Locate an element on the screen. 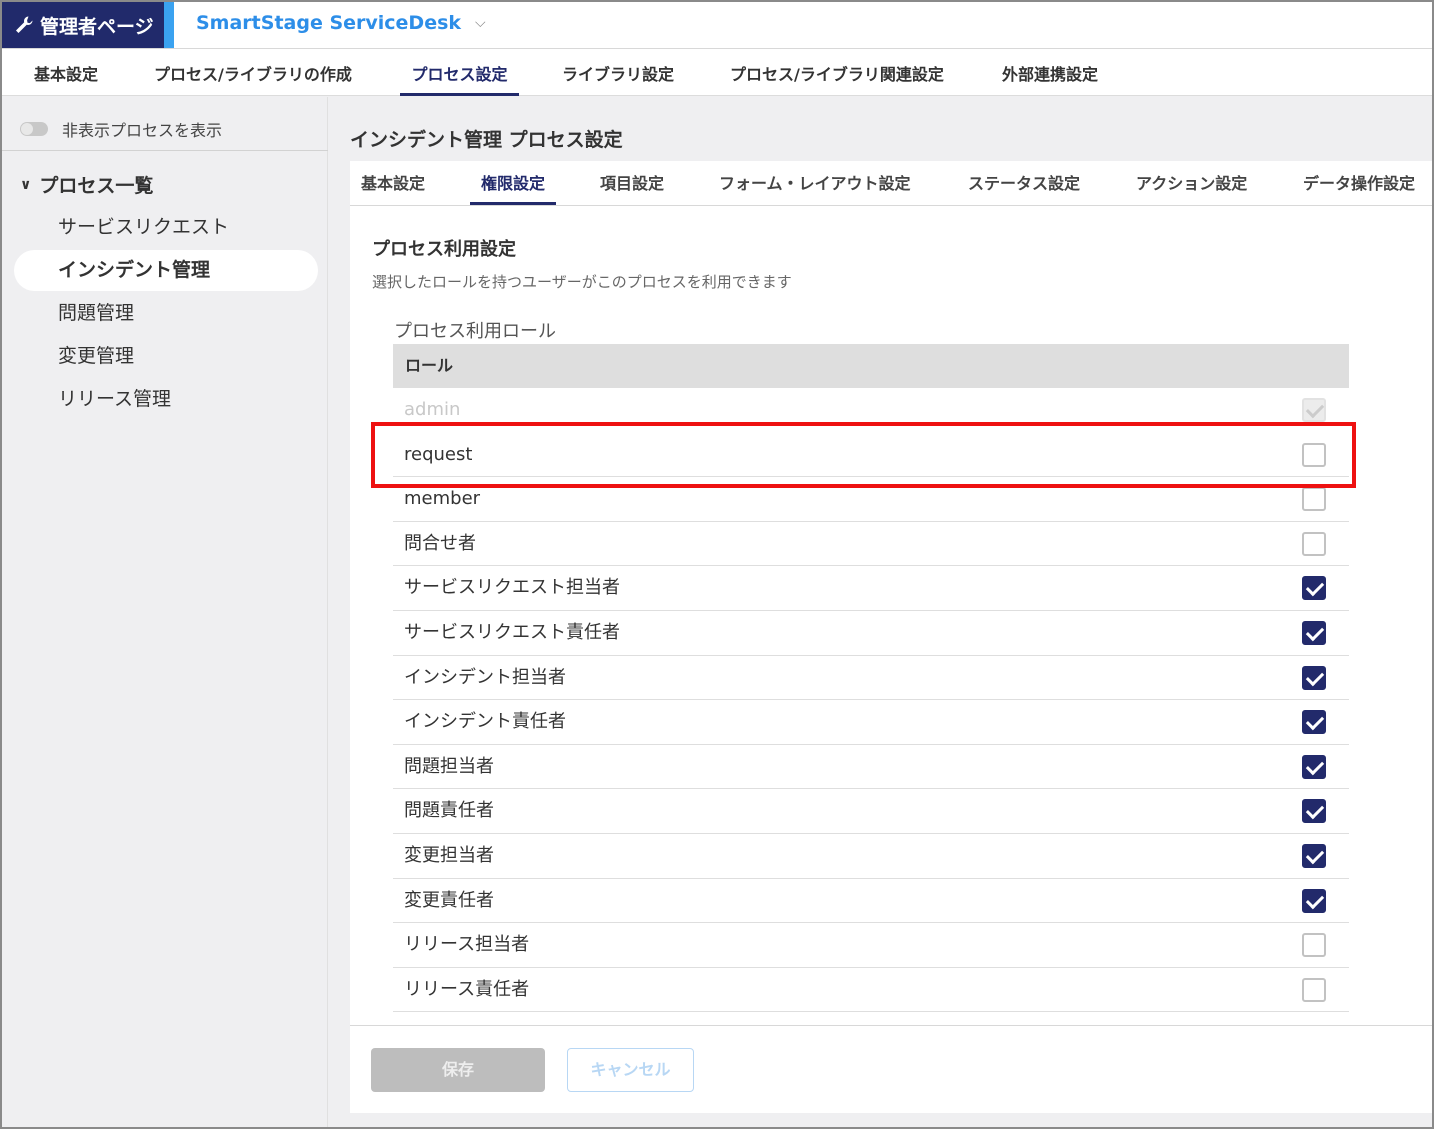 The image size is (1434, 1129). table-row: admin is located at coordinates (871, 410).